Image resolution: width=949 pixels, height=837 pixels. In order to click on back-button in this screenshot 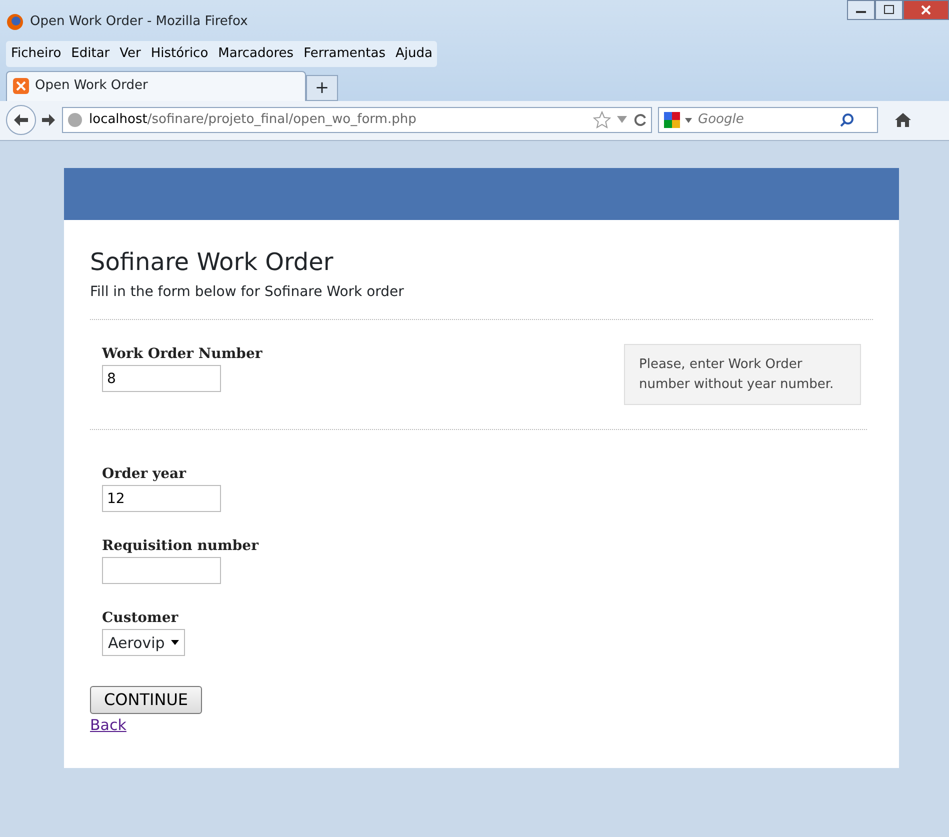, I will do `click(21, 120)`.